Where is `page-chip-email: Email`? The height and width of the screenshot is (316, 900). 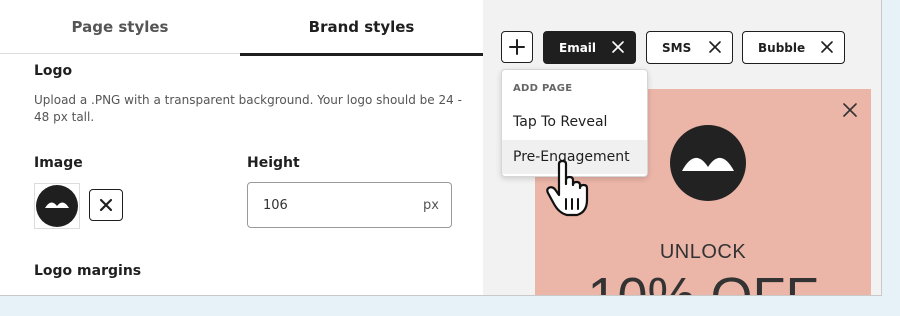
page-chip-email: Email is located at coordinates (589, 47).